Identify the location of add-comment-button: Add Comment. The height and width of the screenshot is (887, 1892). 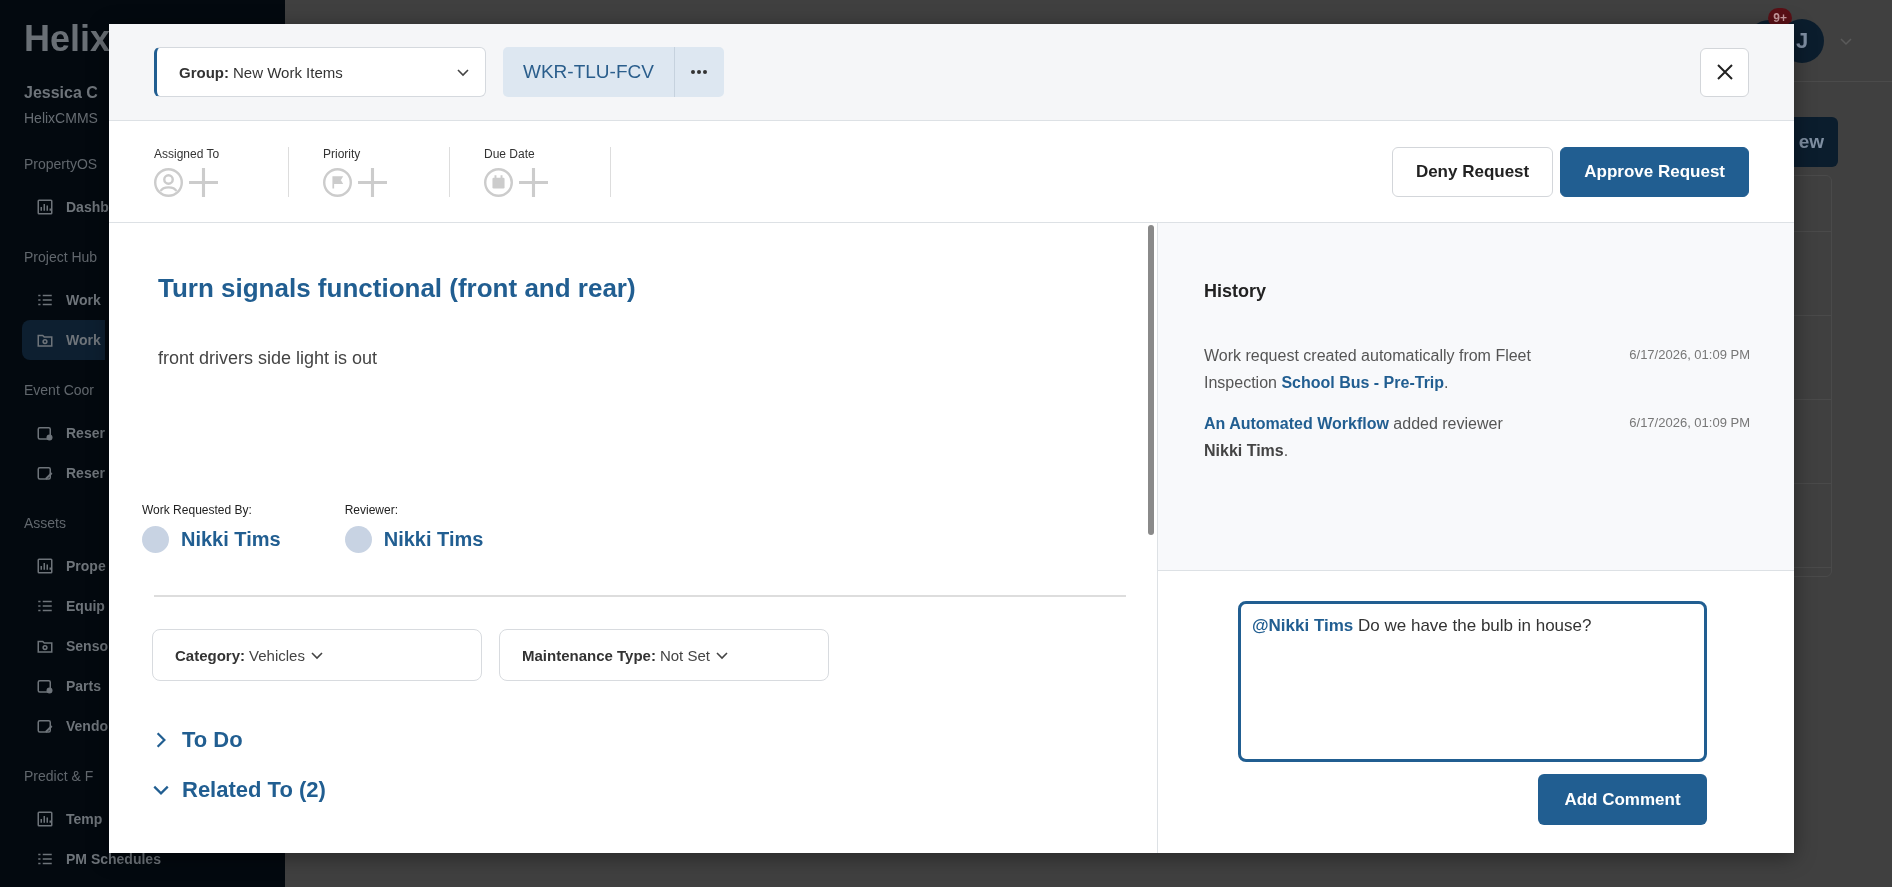
(1622, 799).